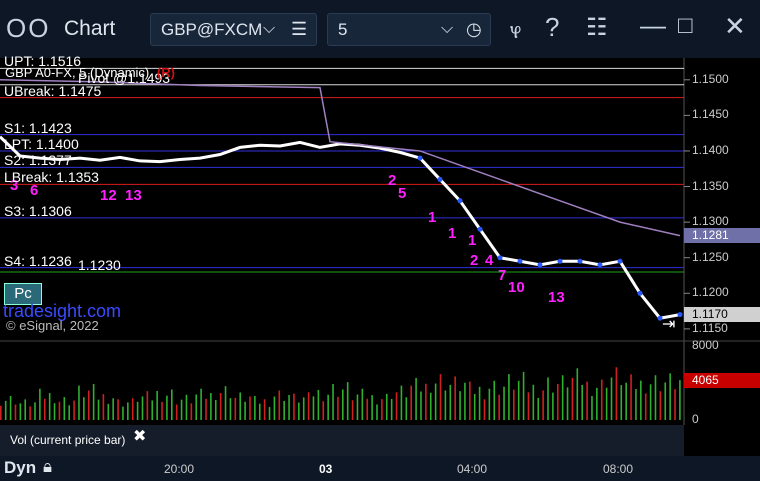  What do you see at coordinates (597, 27) in the screenshot?
I see `template-icon: ☷` at bounding box center [597, 27].